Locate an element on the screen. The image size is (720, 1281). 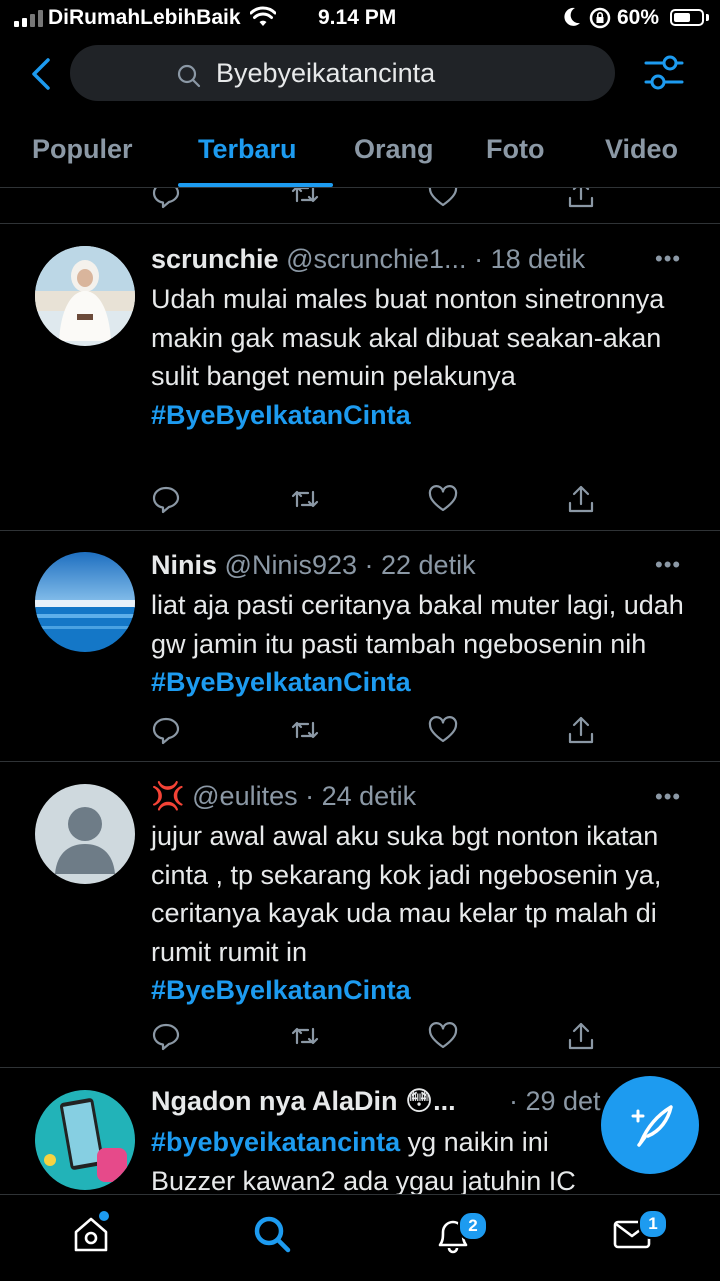
display-name: scrunchie is located at coordinates (215, 259).